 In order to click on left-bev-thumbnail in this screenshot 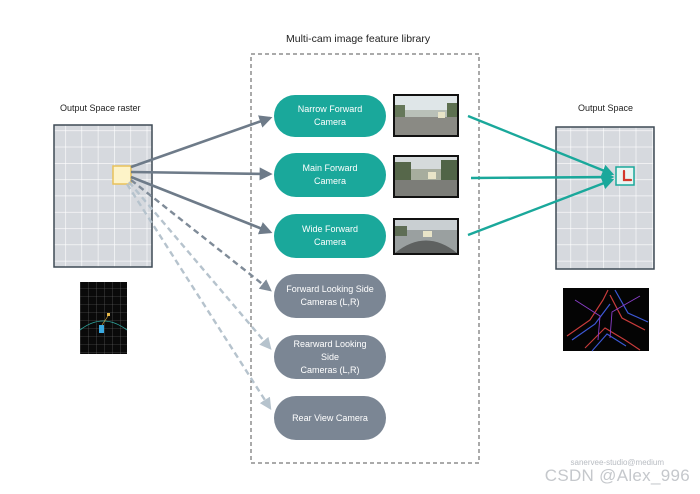, I will do `click(103, 318)`.